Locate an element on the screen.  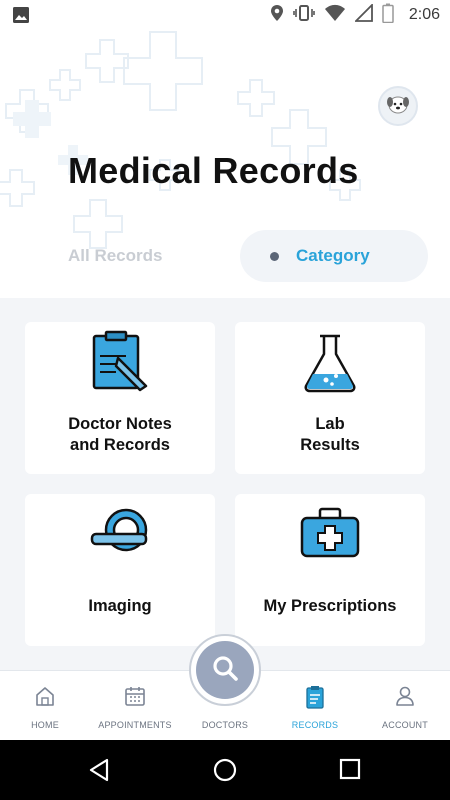
back-icon is located at coordinates (99, 772).